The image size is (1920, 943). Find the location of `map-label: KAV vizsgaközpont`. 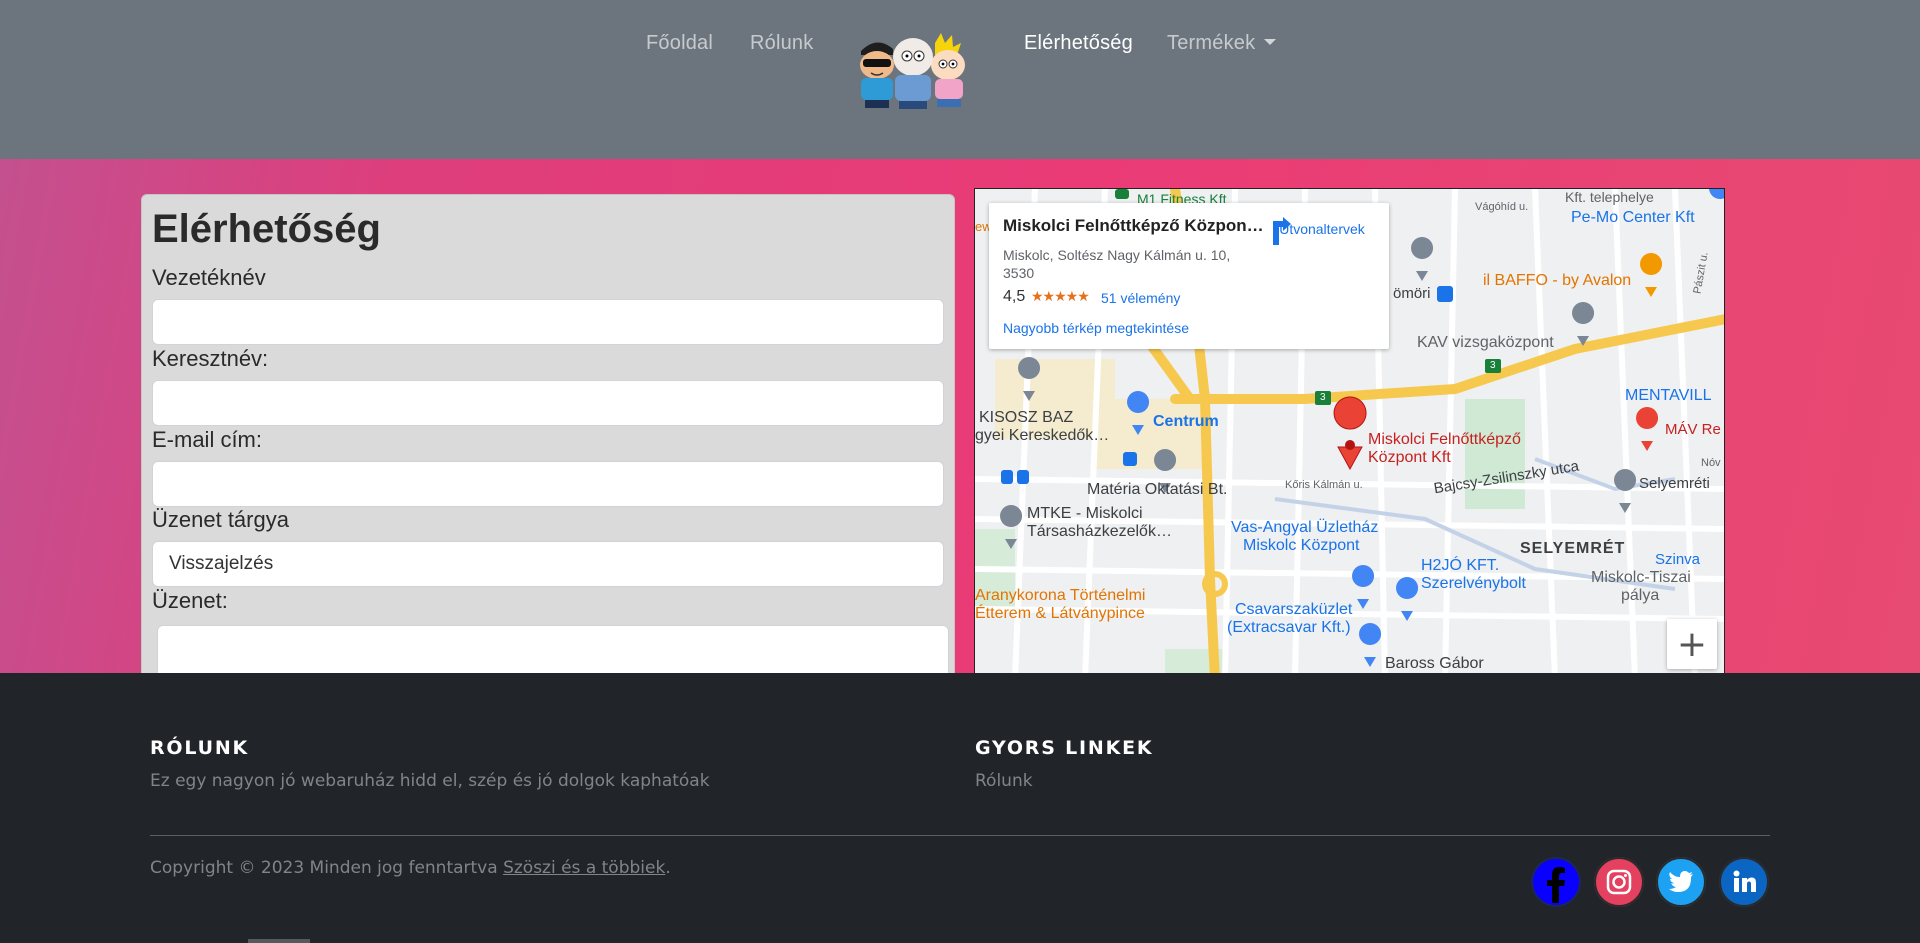

map-label: KAV vizsgaközpont is located at coordinates (1485, 342).